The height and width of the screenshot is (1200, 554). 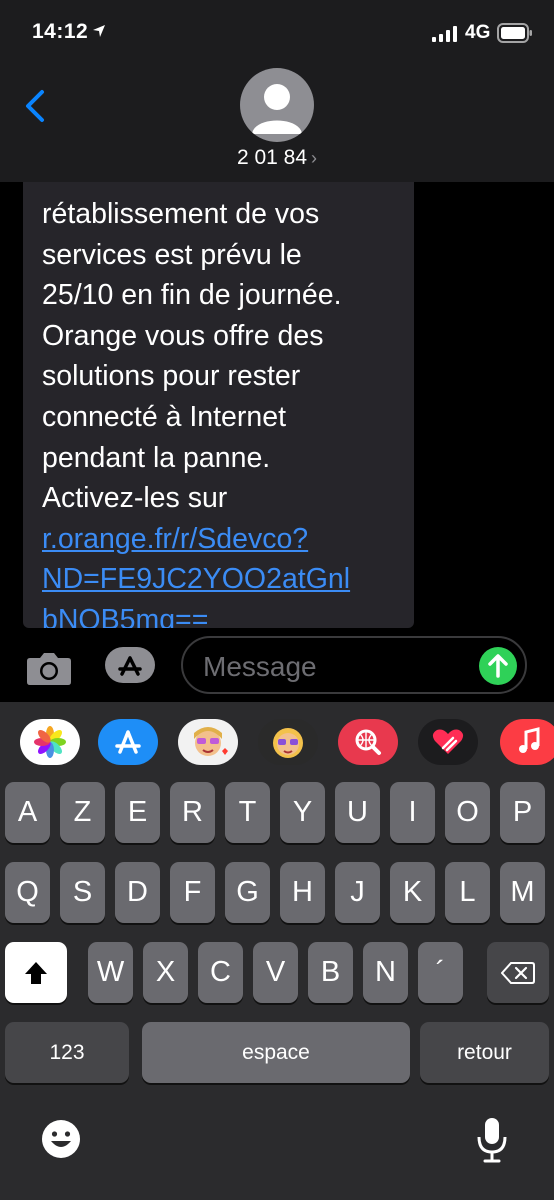 I want to click on imessage-app-strip, so click(x=277, y=741).